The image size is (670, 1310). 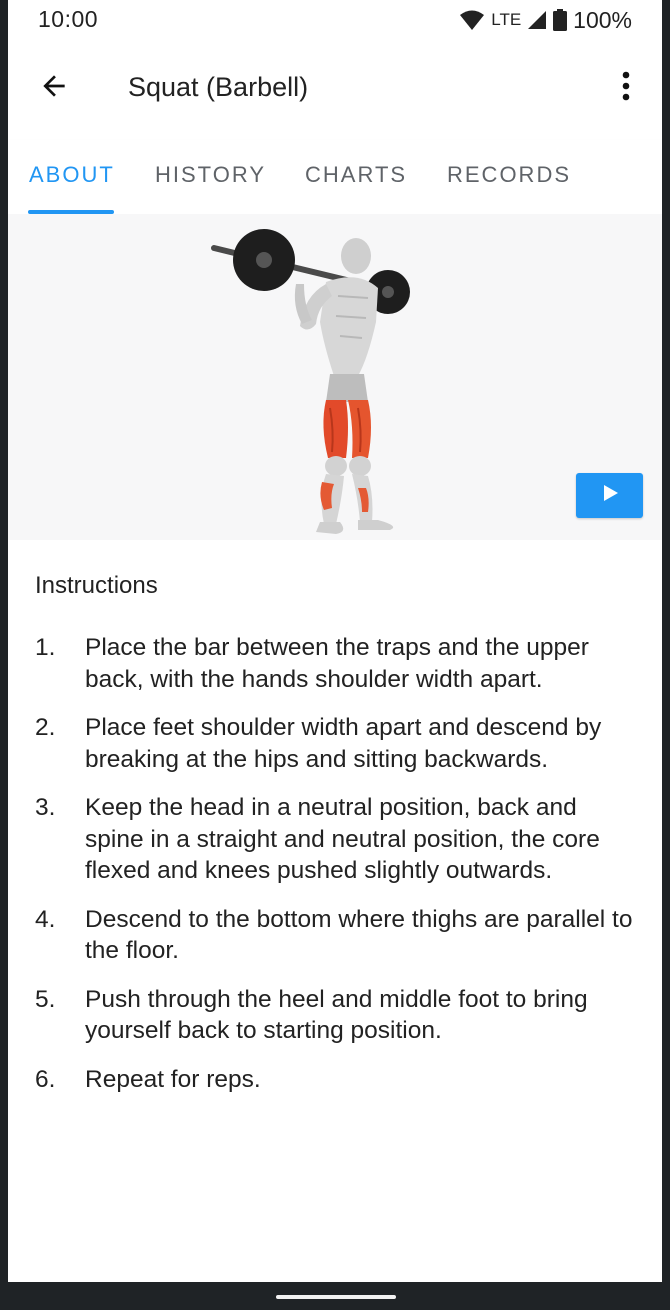 What do you see at coordinates (335, 20) in the screenshot?
I see `status-bar: 10:00 LTE 100%` at bounding box center [335, 20].